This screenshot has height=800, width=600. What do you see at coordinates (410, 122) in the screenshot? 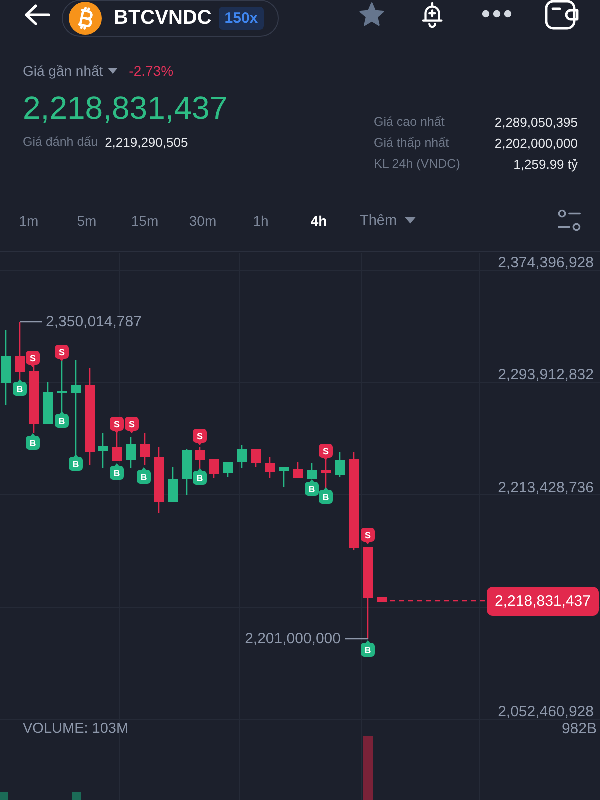
I see `stat-label: Giá cao nhất` at bounding box center [410, 122].